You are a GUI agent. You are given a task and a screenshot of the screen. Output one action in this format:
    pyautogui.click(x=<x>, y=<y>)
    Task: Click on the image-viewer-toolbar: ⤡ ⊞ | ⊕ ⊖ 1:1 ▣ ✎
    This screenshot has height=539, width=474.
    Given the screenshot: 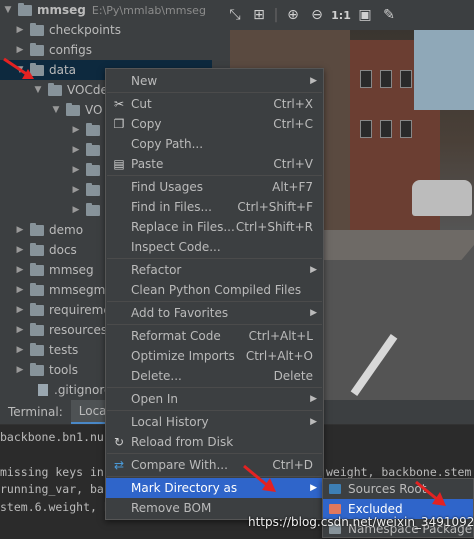 What is the action you would take?
    pyautogui.click(x=343, y=15)
    